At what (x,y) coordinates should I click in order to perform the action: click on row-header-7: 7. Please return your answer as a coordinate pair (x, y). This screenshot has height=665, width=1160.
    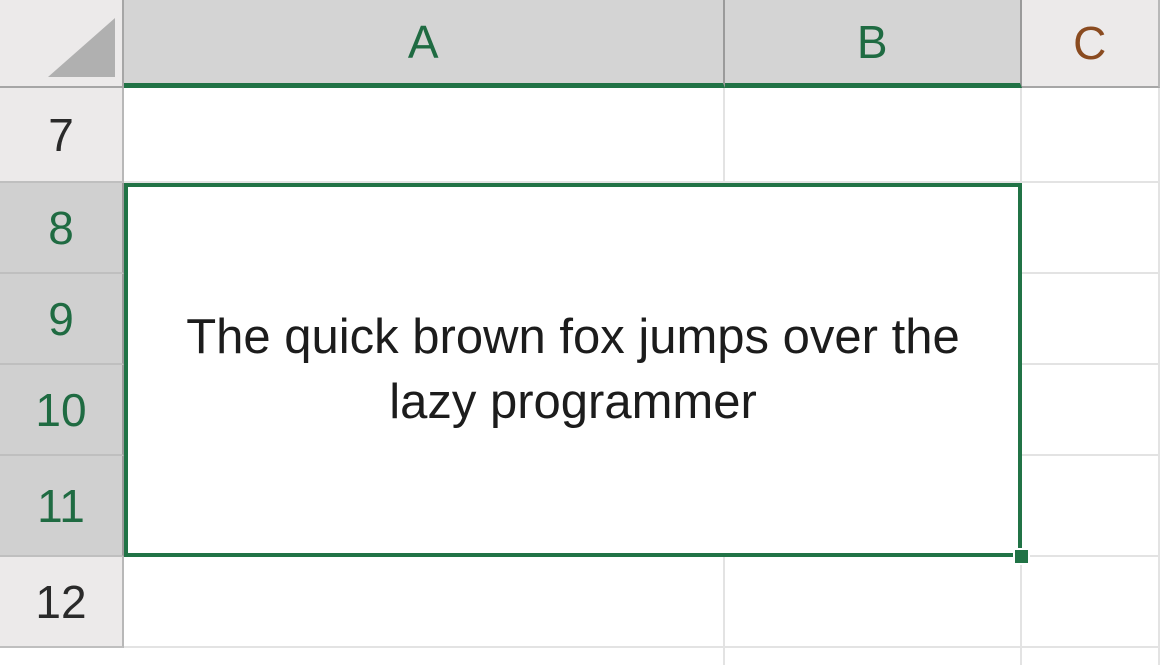
    Looking at the image, I should click on (62, 135).